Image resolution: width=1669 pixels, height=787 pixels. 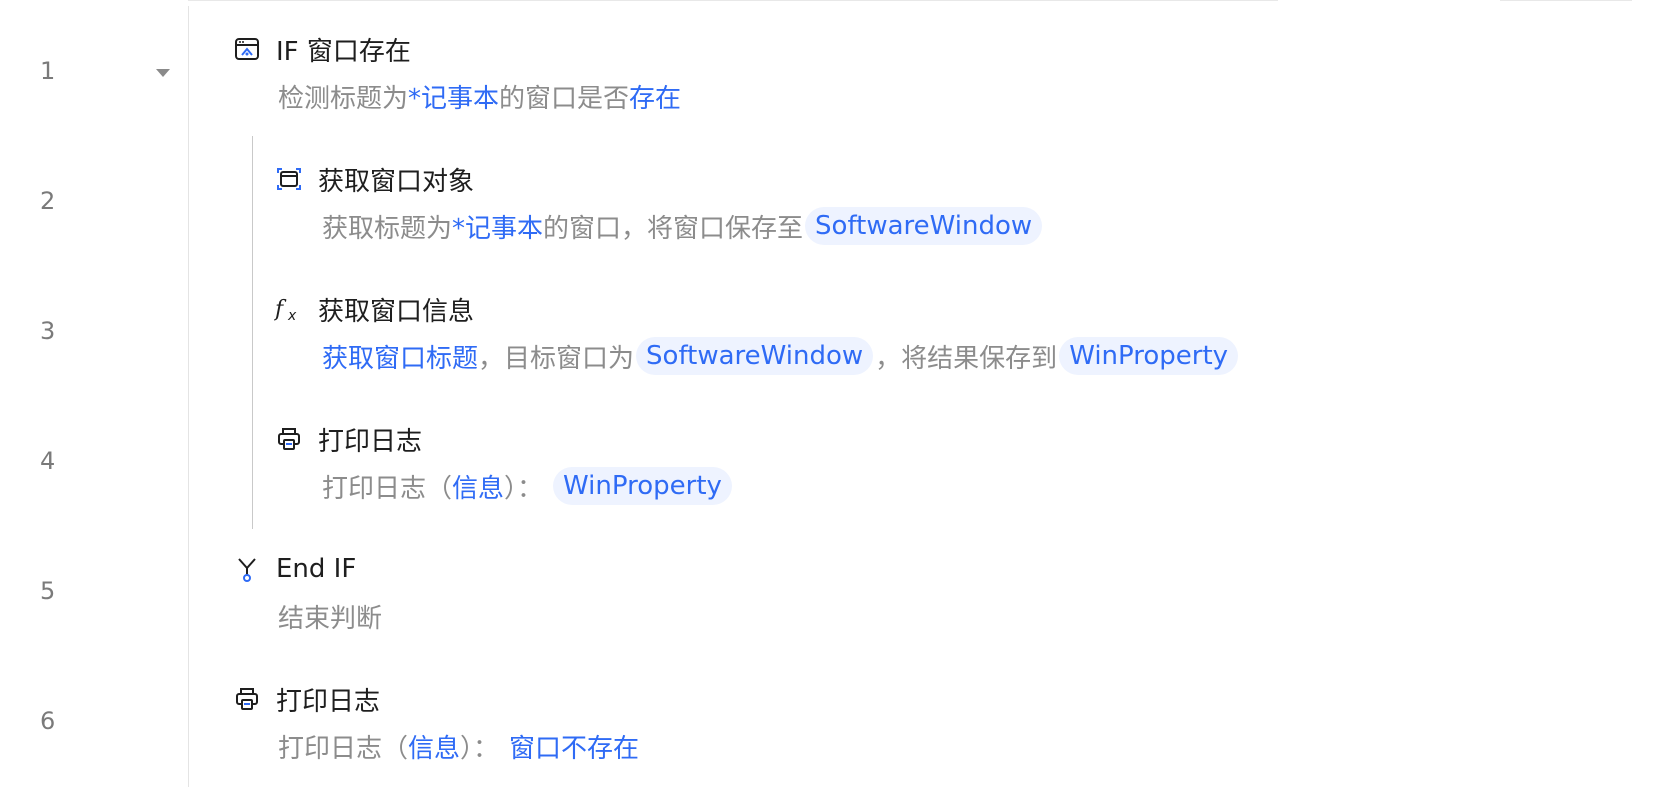 I want to click on line-number: 2, so click(x=48, y=201).